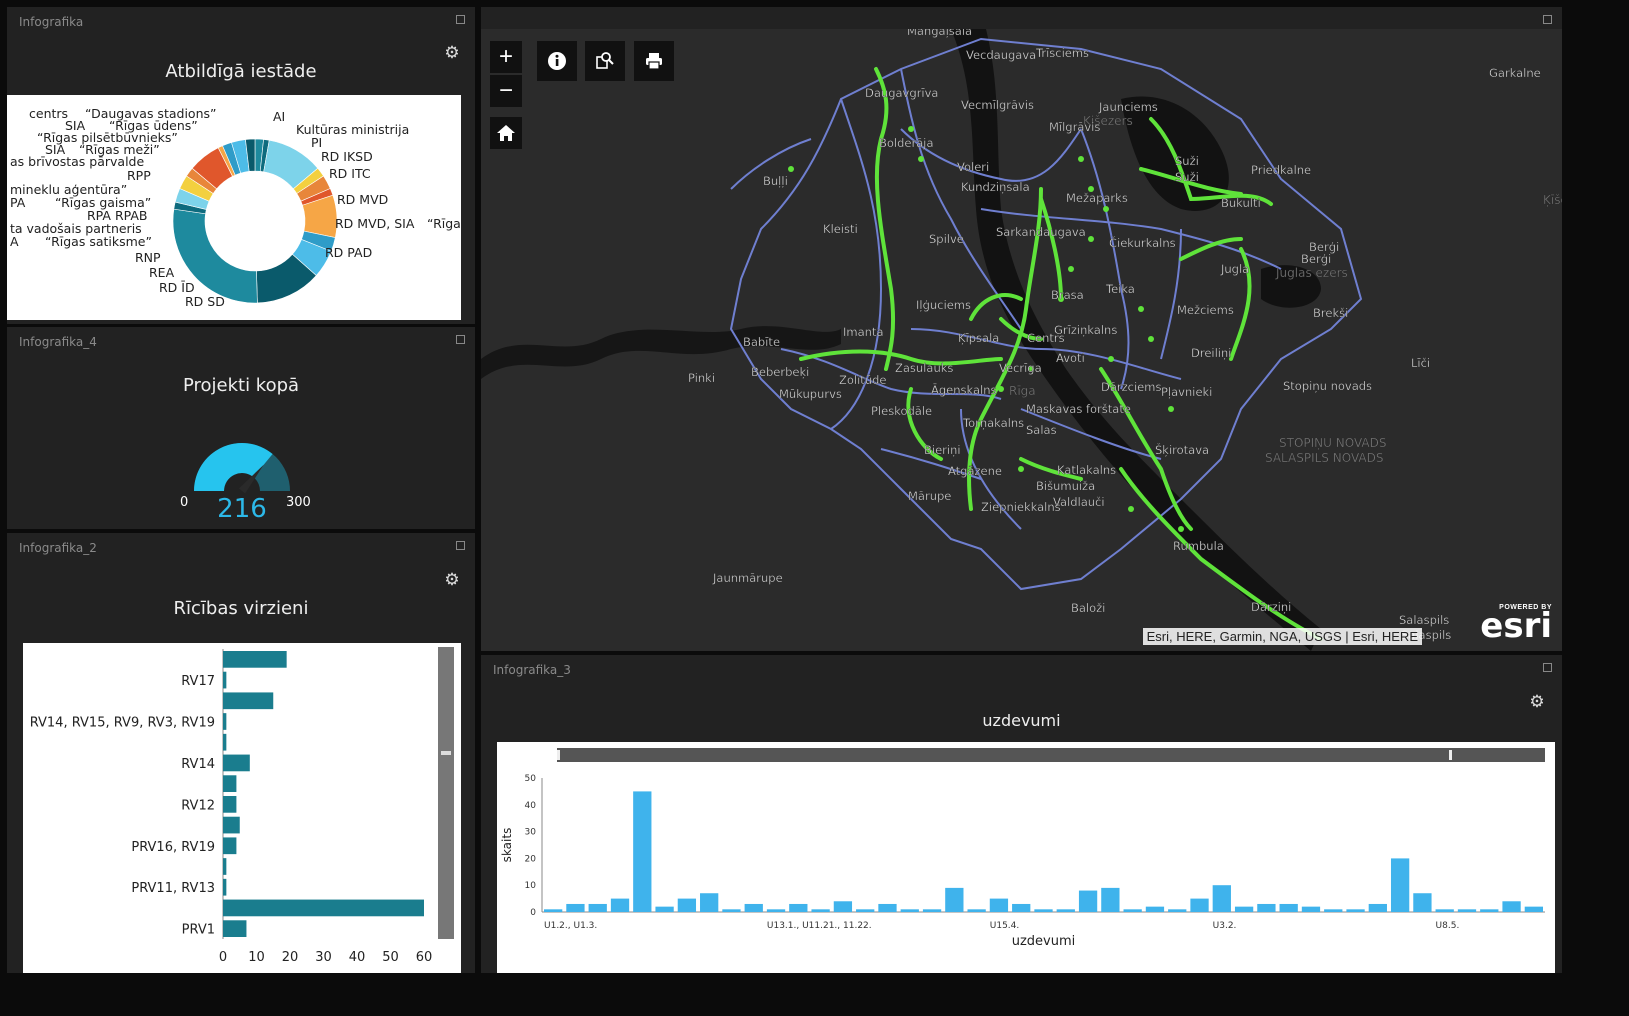 This screenshot has height=1016, width=1629. I want to click on map-place-label: Bieriņi, so click(942, 450).